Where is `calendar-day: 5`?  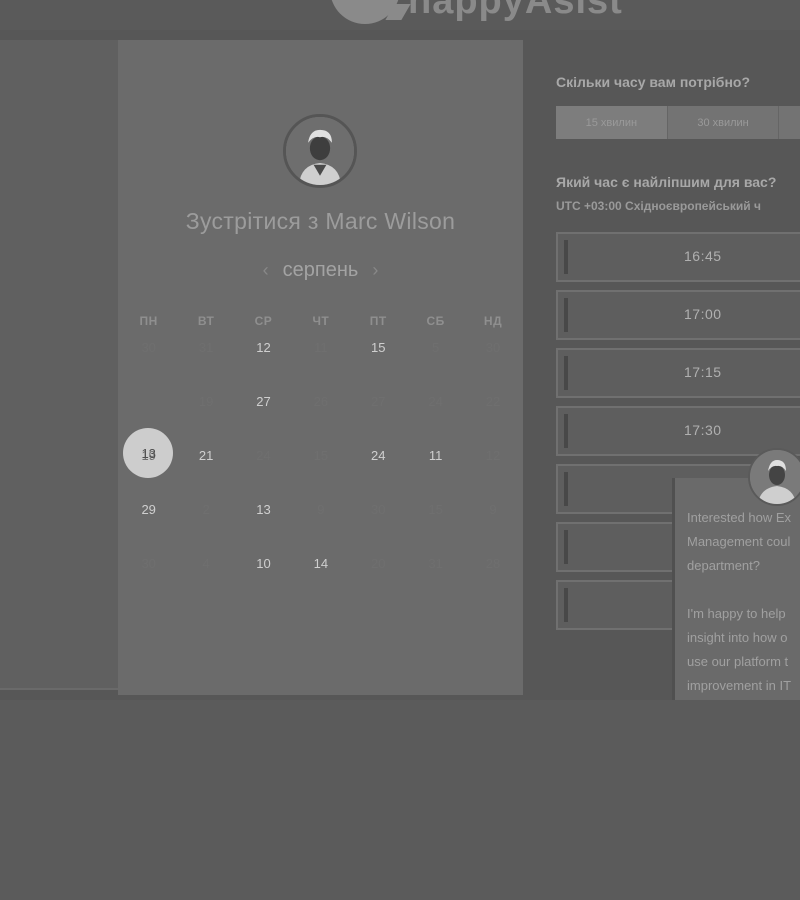 calendar-day: 5 is located at coordinates (435, 347).